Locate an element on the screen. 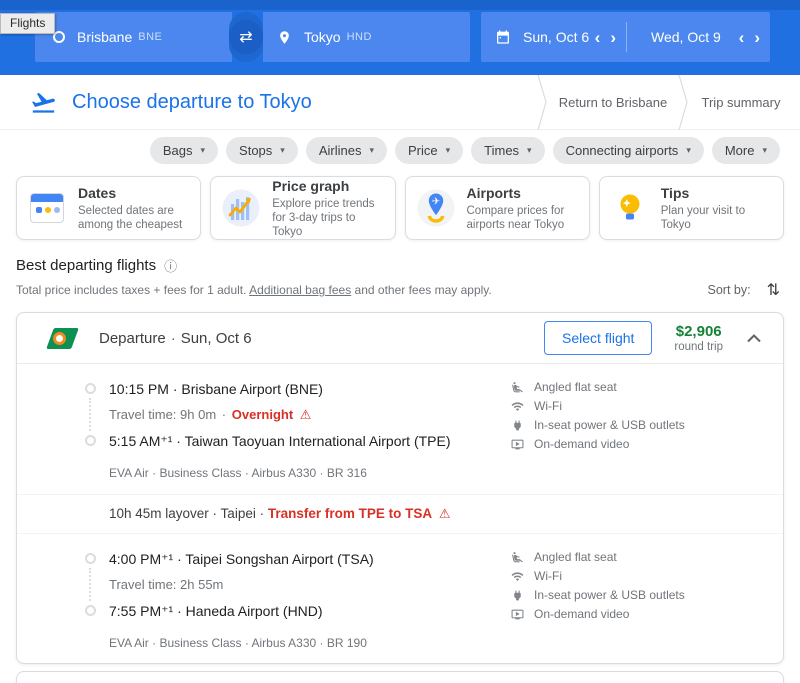 This screenshot has width=800, height=683. price-value: $2,906 is located at coordinates (698, 331).